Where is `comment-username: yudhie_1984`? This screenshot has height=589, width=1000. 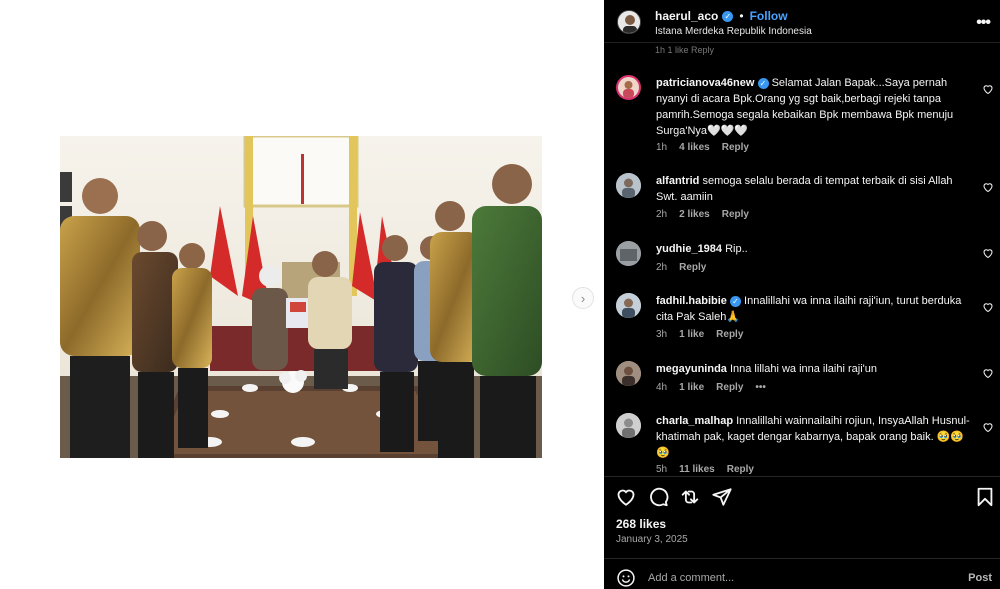
comment-username: yudhie_1984 is located at coordinates (689, 249).